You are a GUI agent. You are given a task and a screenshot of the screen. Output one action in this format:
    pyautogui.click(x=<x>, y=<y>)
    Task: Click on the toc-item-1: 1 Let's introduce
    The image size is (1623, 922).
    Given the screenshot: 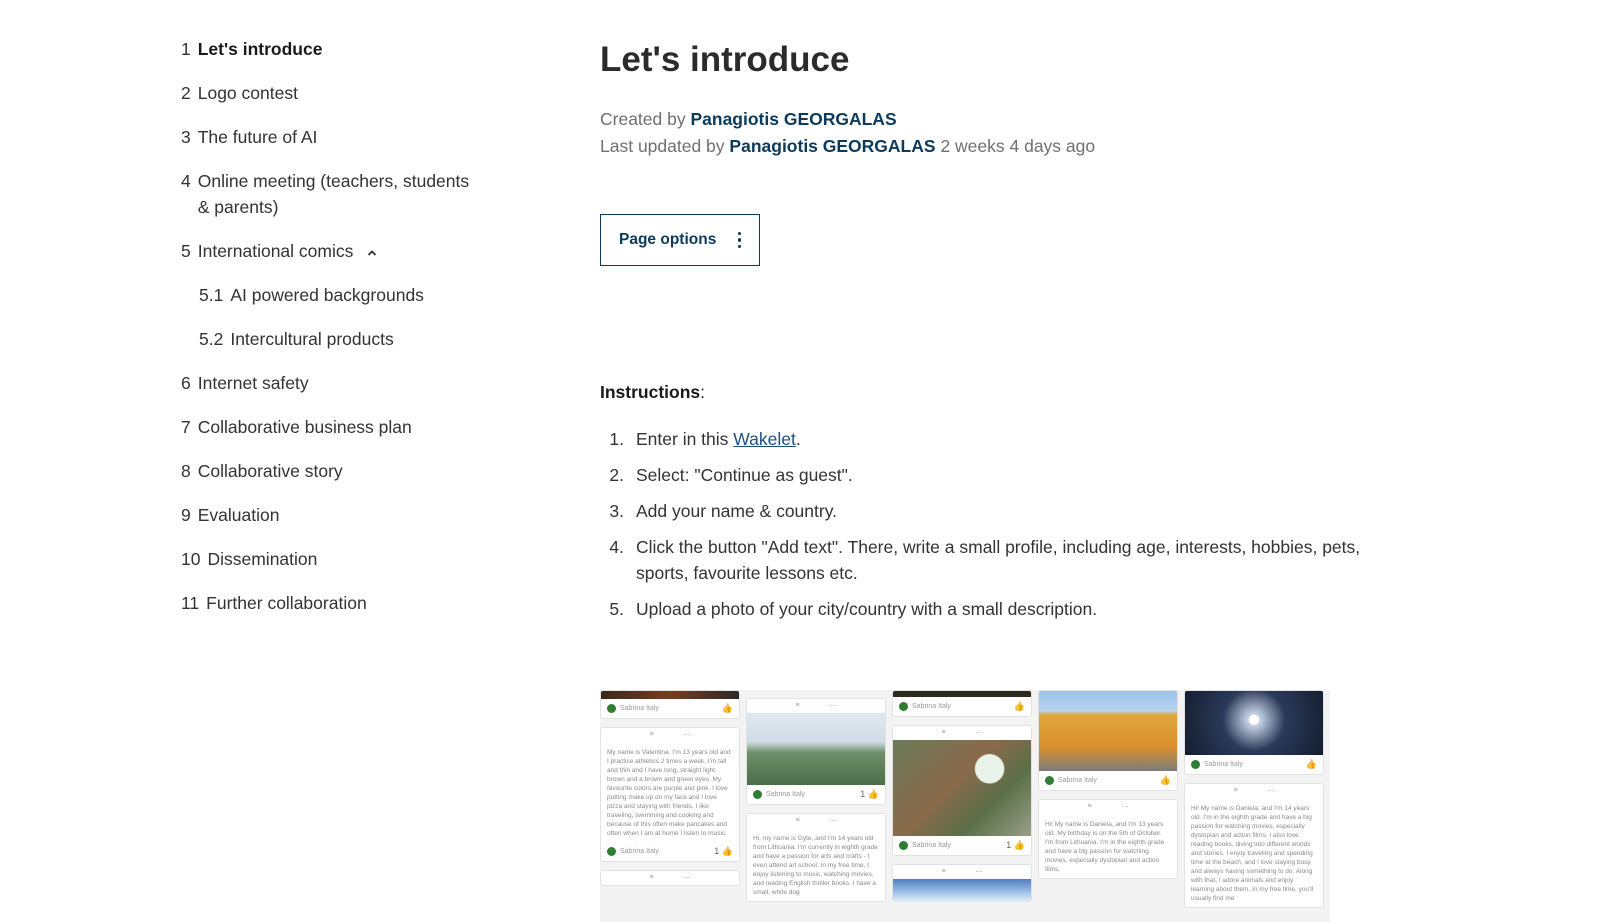 What is the action you would take?
    pyautogui.click(x=331, y=49)
    